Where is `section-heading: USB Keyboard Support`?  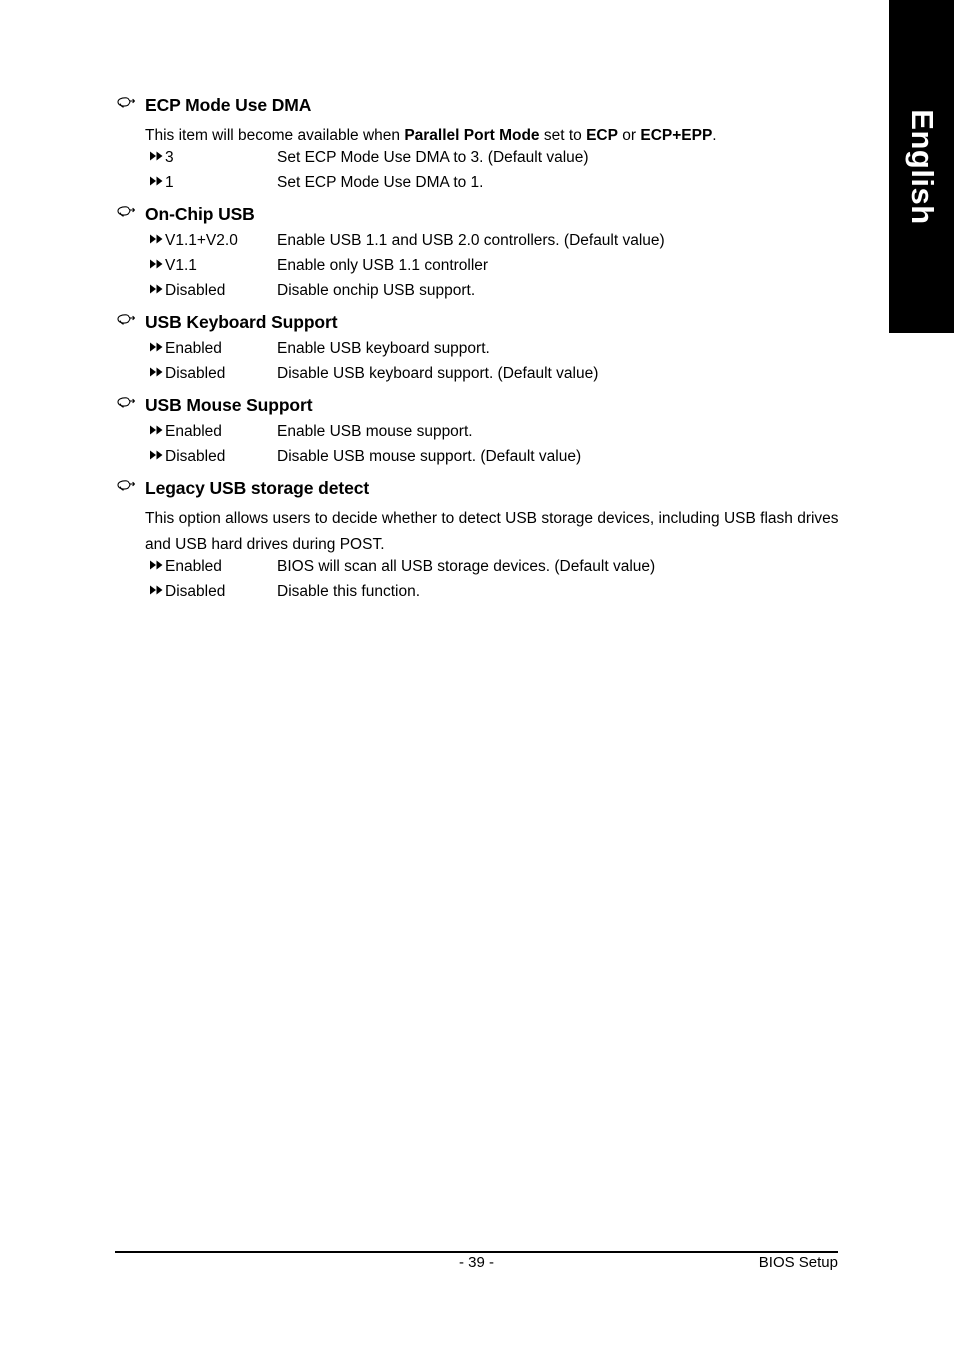 section-heading: USB Keyboard Support is located at coordinates (487, 326).